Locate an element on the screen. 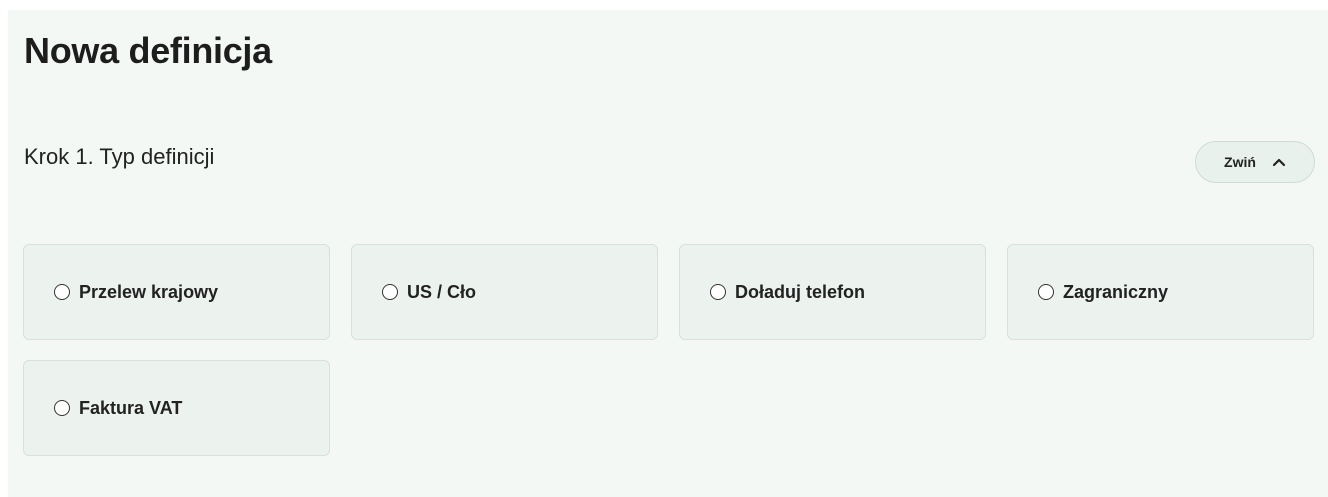  definition-type-option-doladuj-telefon: Doładuj telefon is located at coordinates (832, 292).